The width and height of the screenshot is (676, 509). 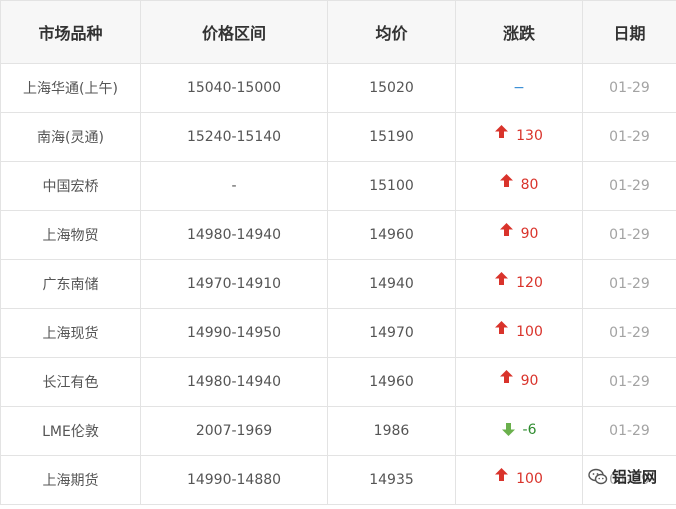 What do you see at coordinates (508, 430) in the screenshot?
I see `arrow-down-icon` at bounding box center [508, 430].